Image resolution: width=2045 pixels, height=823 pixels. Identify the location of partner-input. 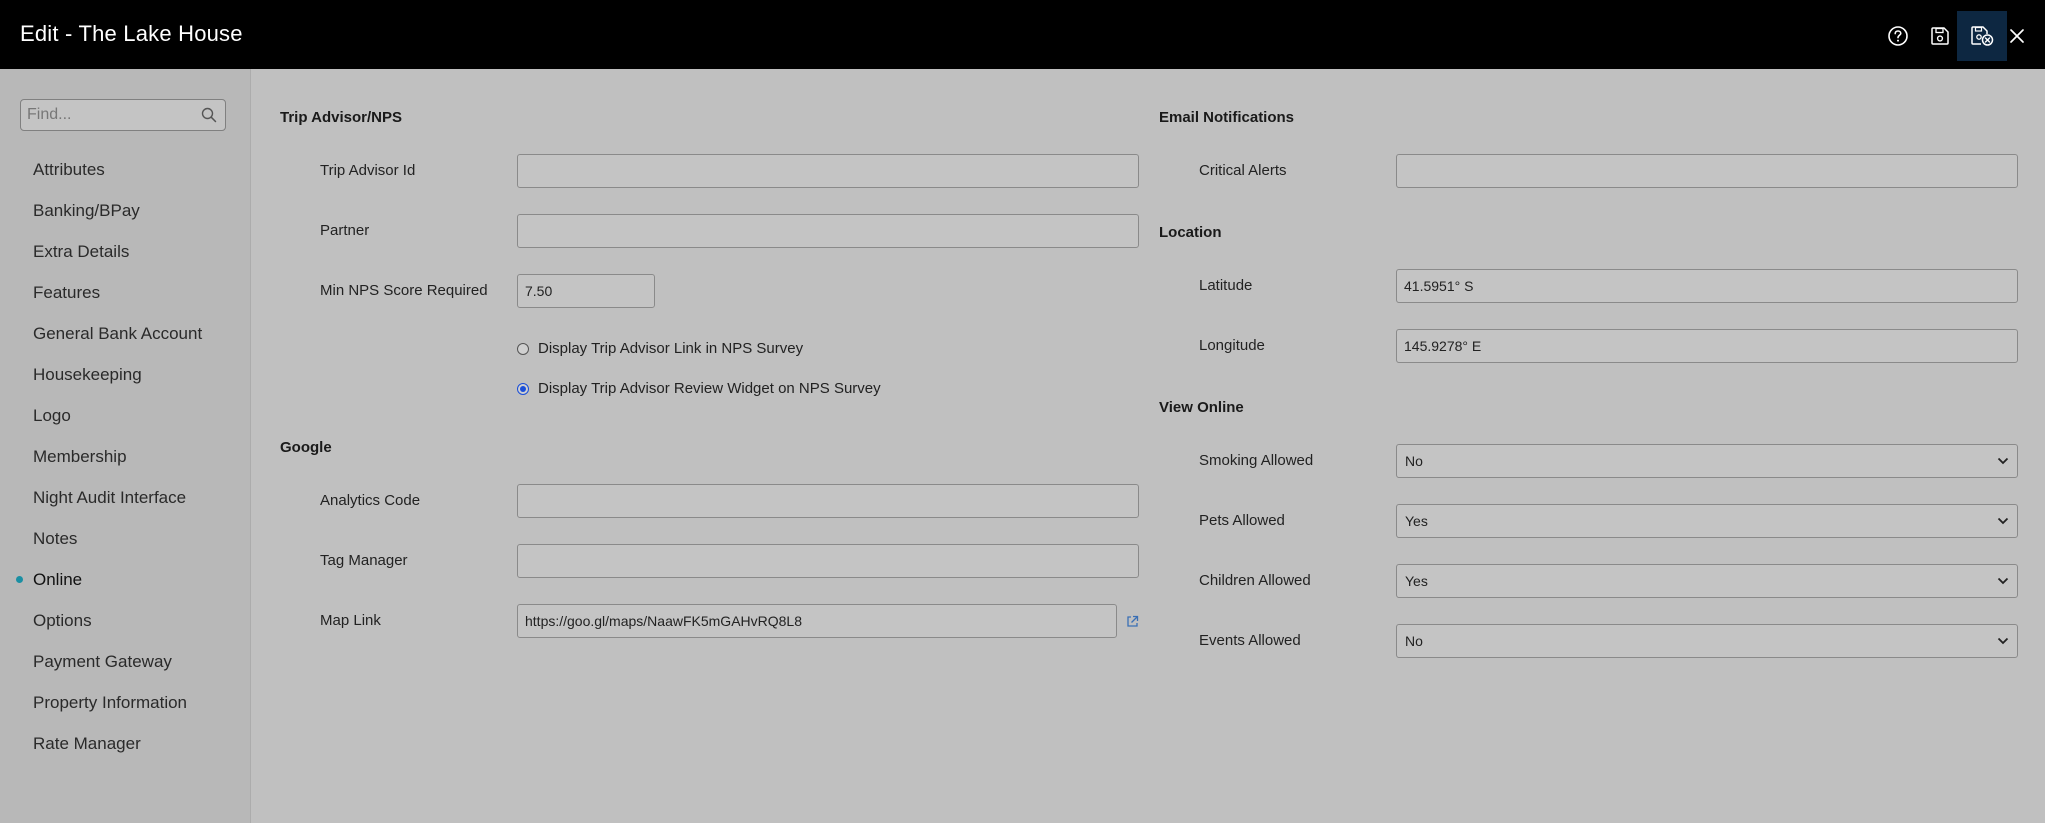
(828, 231).